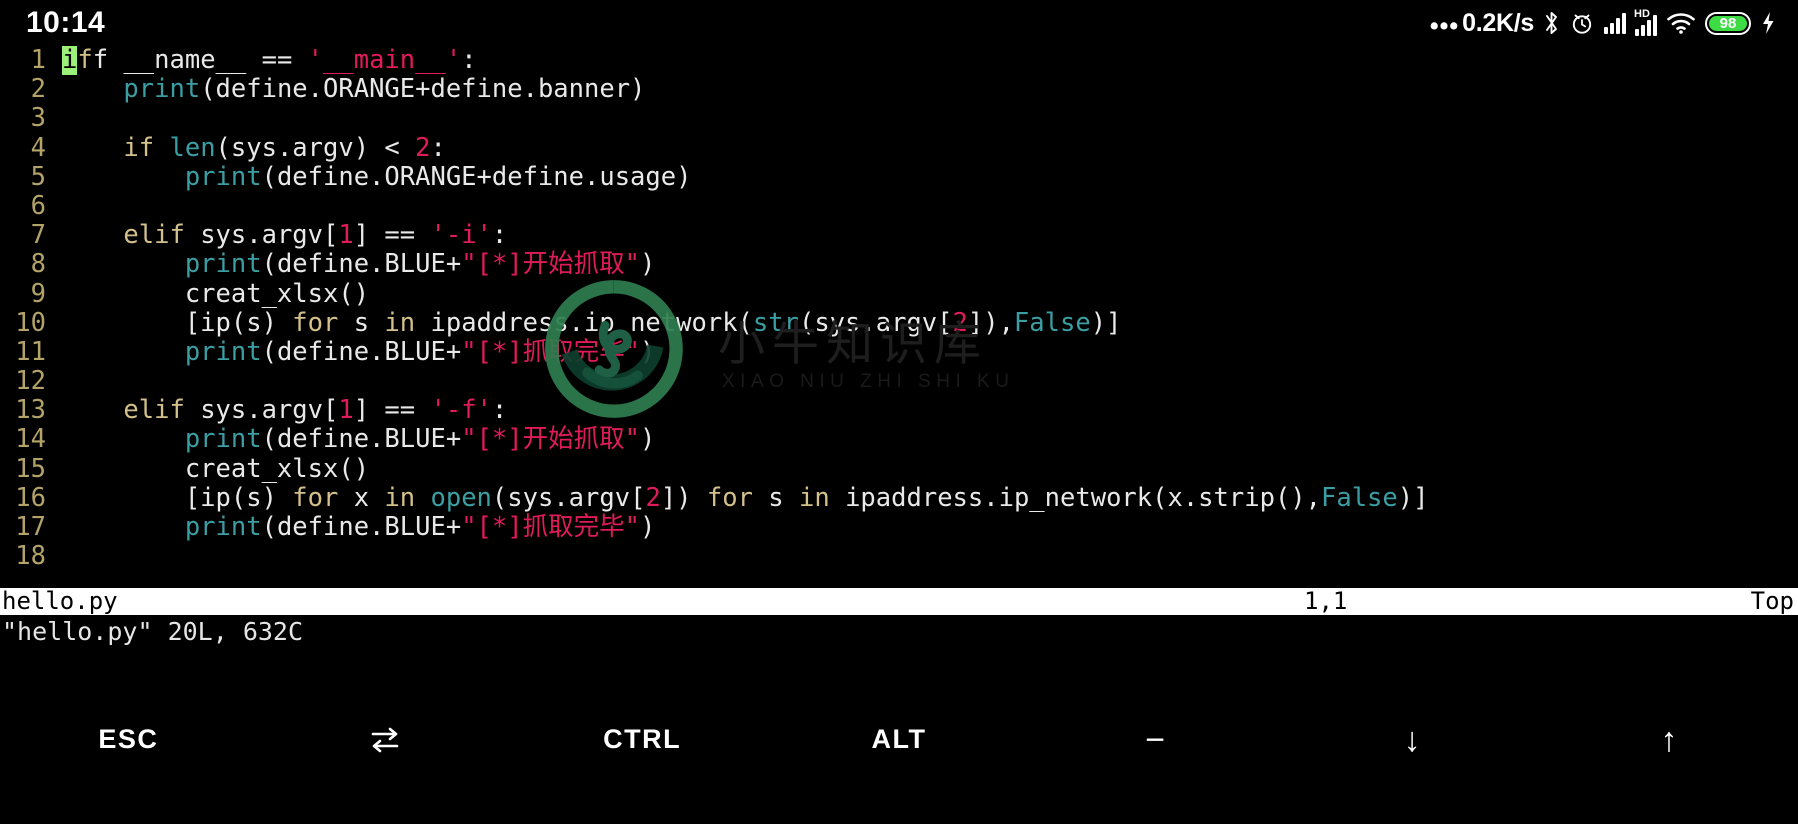 The width and height of the screenshot is (1798, 824). Describe the element at coordinates (38, 118) in the screenshot. I see `line-number: 3` at that location.